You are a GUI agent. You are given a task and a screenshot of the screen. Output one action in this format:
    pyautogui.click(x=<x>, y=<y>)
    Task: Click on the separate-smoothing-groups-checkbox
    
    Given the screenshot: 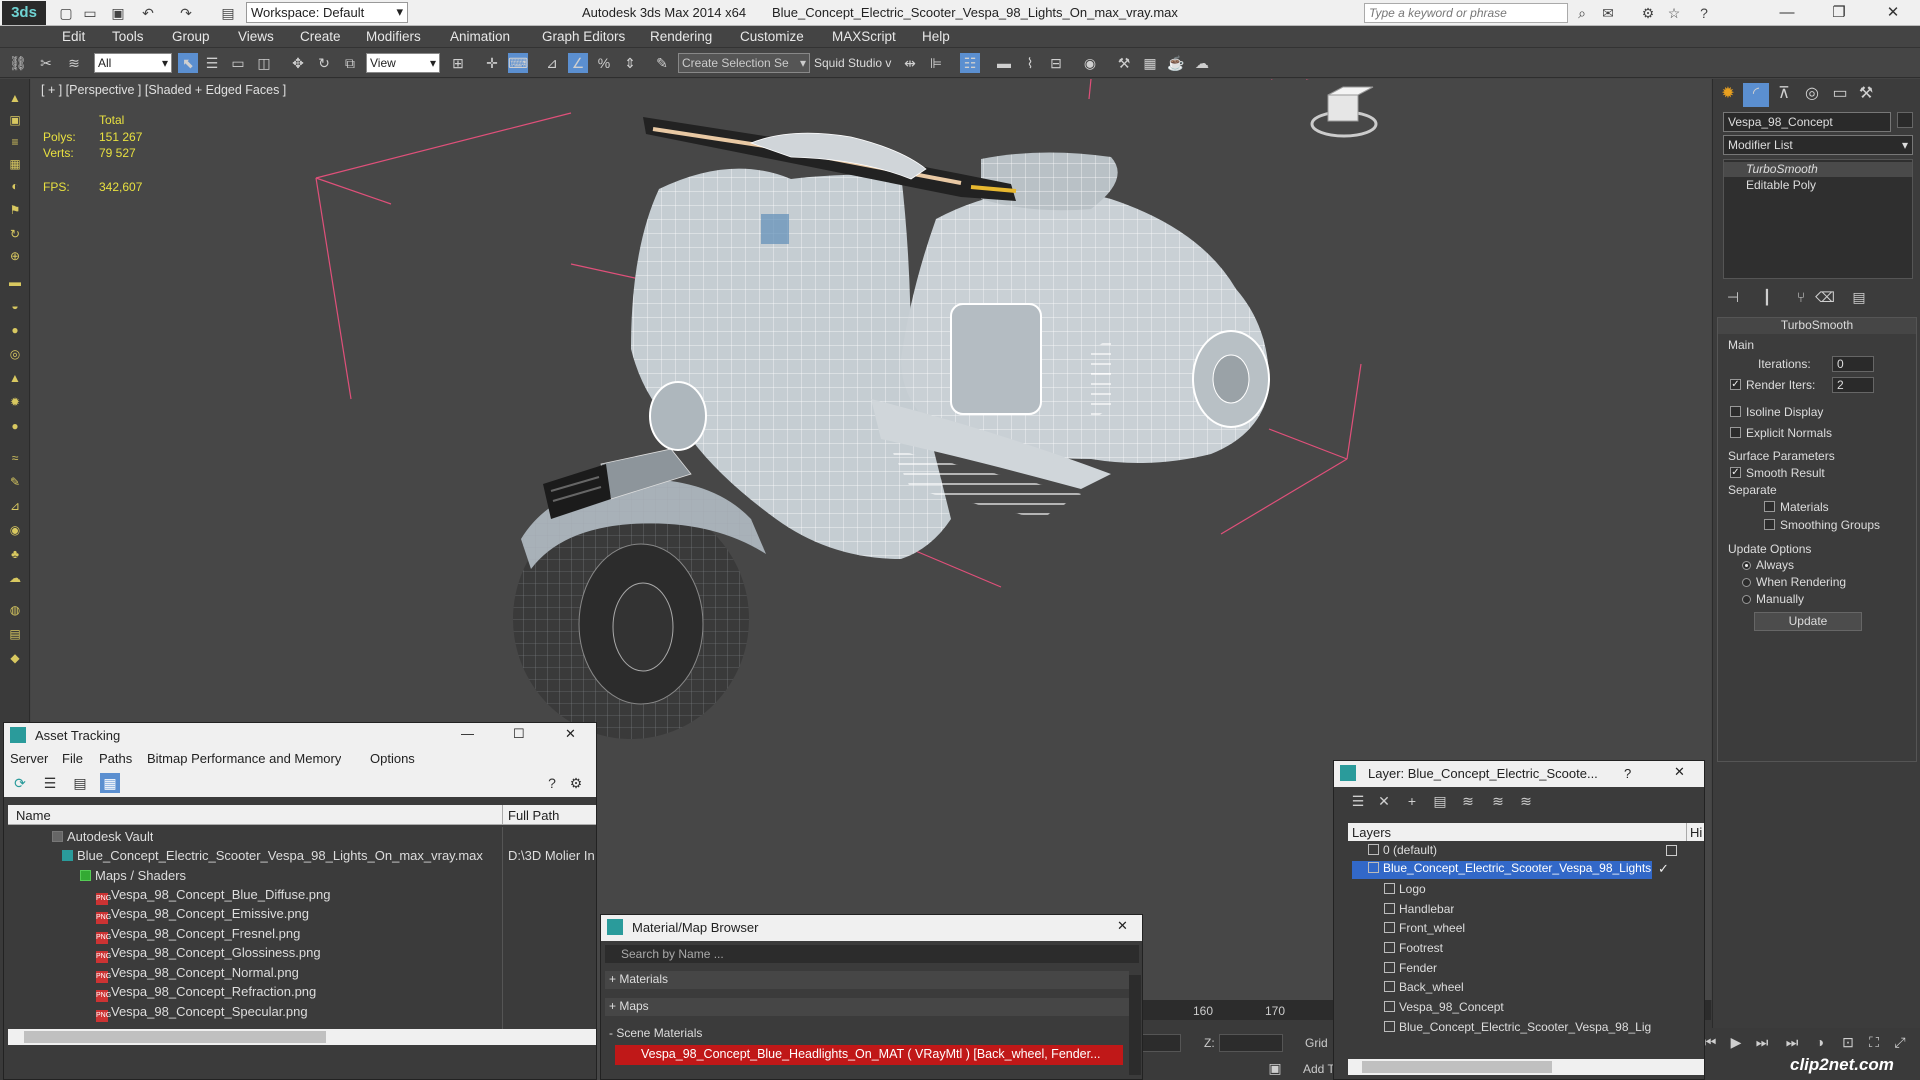 What is the action you would take?
    pyautogui.click(x=1769, y=524)
    